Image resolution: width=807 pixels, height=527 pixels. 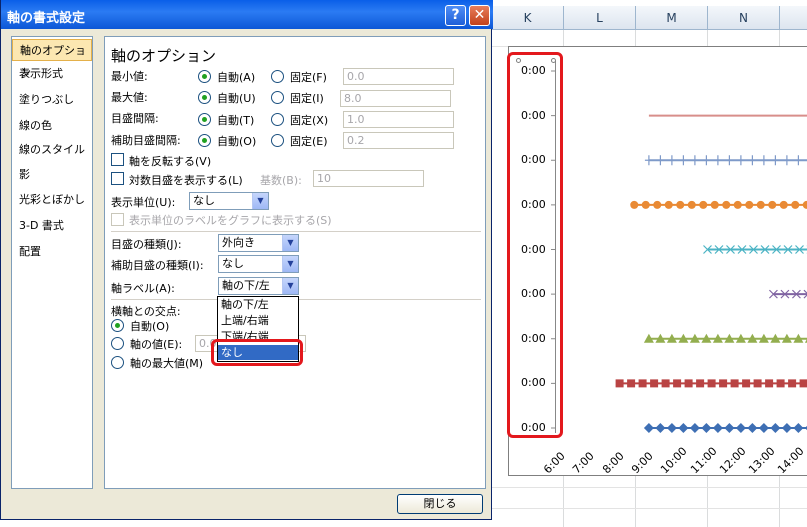 I want to click on log-scale-label: 対数目盛を表示する(L), so click(x=186, y=180).